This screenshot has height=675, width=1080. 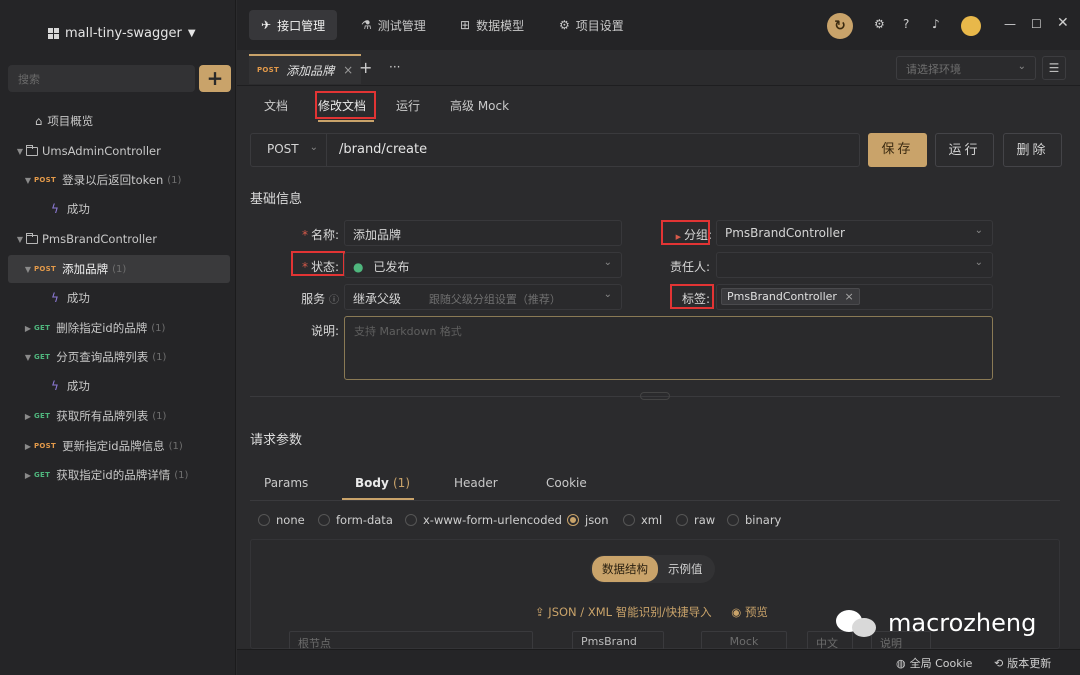 I want to click on sidebar-item-label: 登录以后返回token, so click(x=113, y=180).